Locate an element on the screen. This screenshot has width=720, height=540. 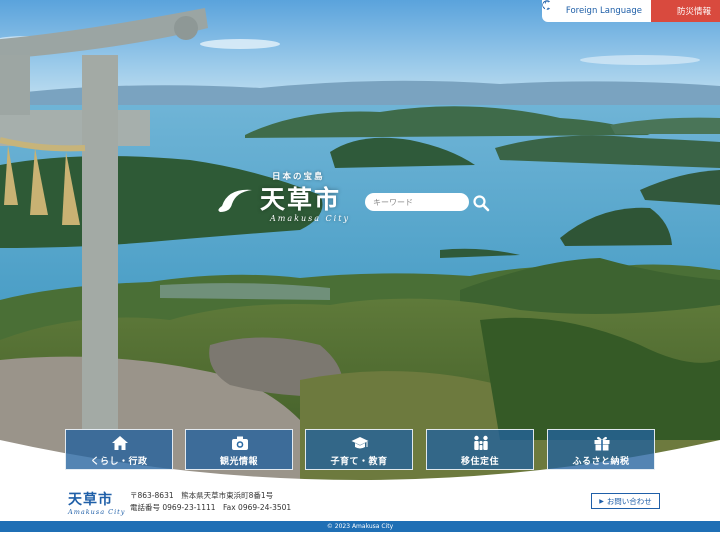
disaster-info-button: 防災情報 is located at coordinates (631, 11).